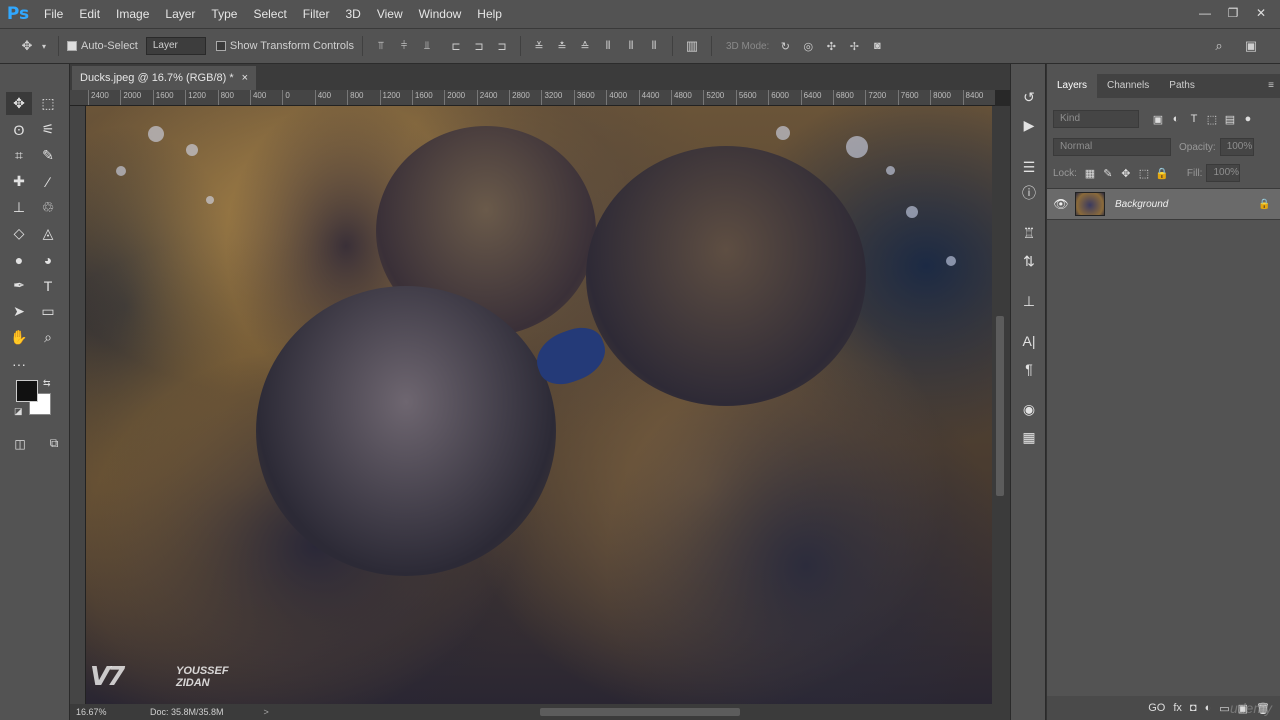 This screenshot has height=720, width=1280. What do you see at coordinates (95, 712) in the screenshot?
I see `zoom-level: 16.67%` at bounding box center [95, 712].